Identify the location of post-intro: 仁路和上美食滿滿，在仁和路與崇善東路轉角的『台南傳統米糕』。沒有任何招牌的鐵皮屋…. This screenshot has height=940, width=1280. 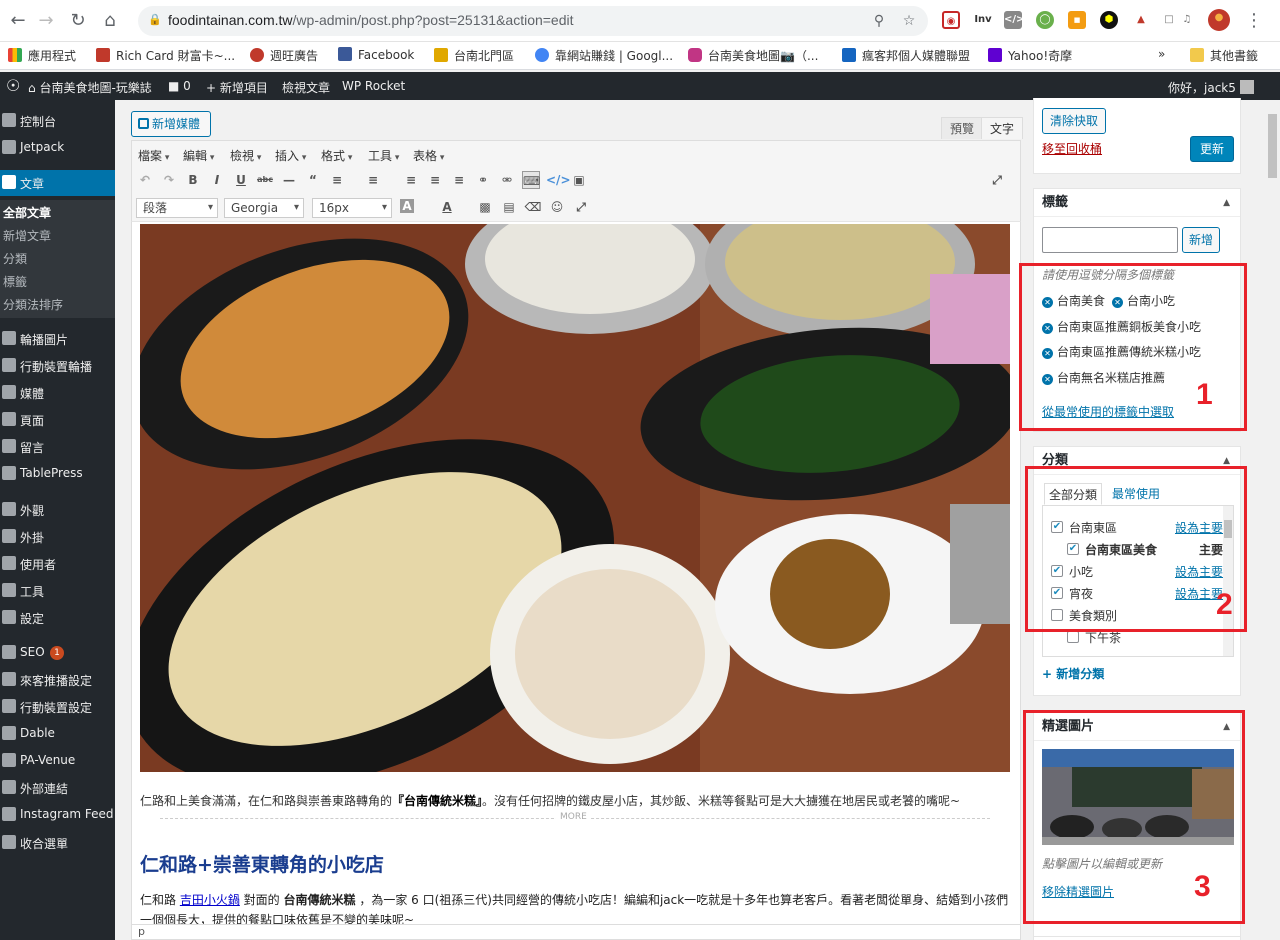
(575, 800).